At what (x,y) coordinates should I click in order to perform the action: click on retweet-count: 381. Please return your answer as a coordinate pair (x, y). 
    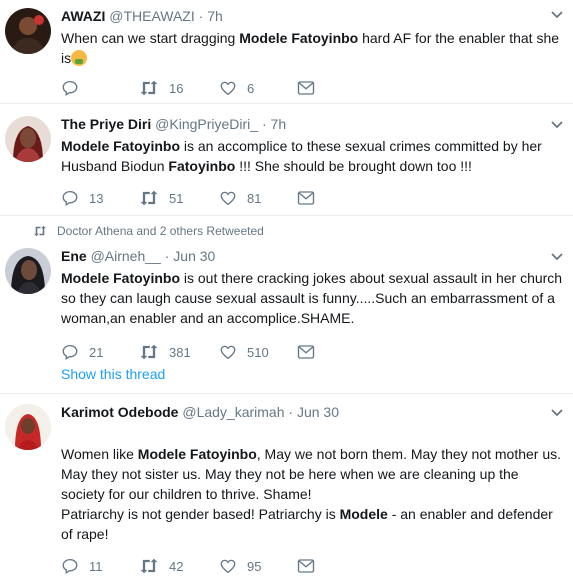
    Looking at the image, I should click on (180, 352).